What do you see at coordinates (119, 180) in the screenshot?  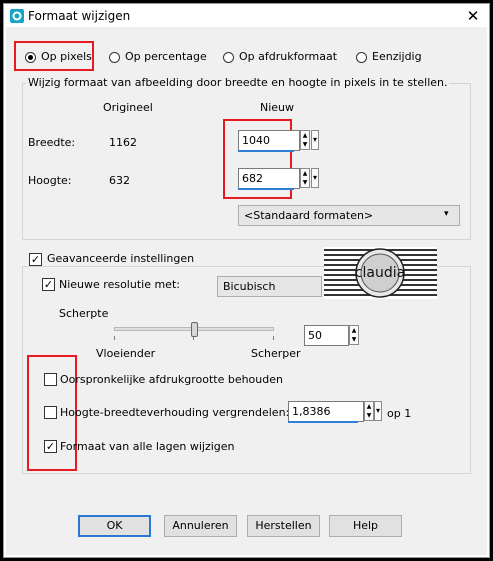 I see `height-original: 632` at bounding box center [119, 180].